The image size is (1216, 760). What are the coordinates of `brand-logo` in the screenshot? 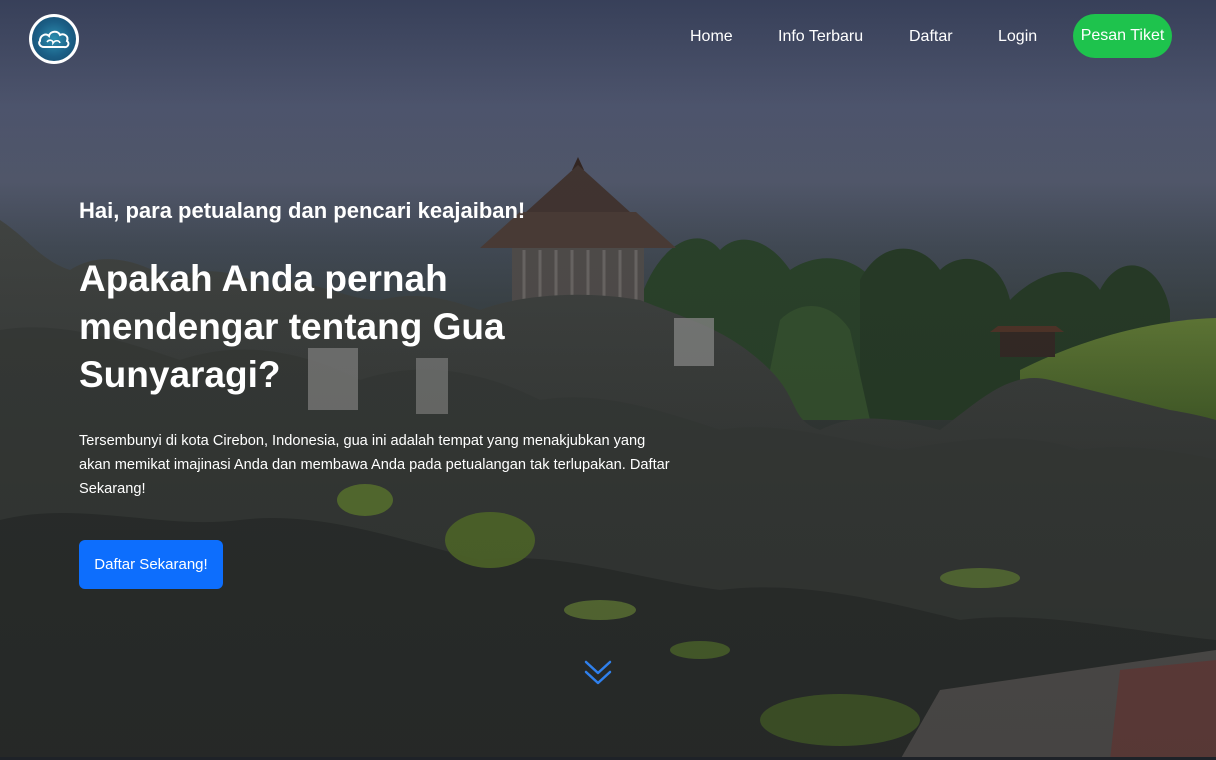 It's located at (54, 39).